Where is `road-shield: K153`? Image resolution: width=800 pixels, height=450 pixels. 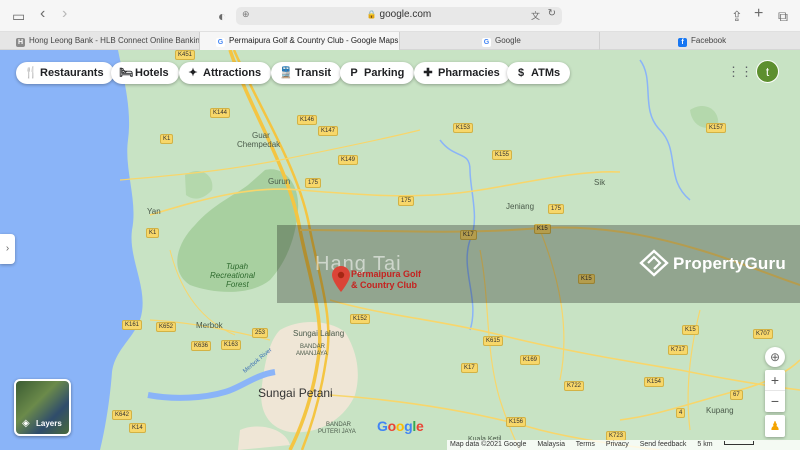 road-shield: K153 is located at coordinates (463, 128).